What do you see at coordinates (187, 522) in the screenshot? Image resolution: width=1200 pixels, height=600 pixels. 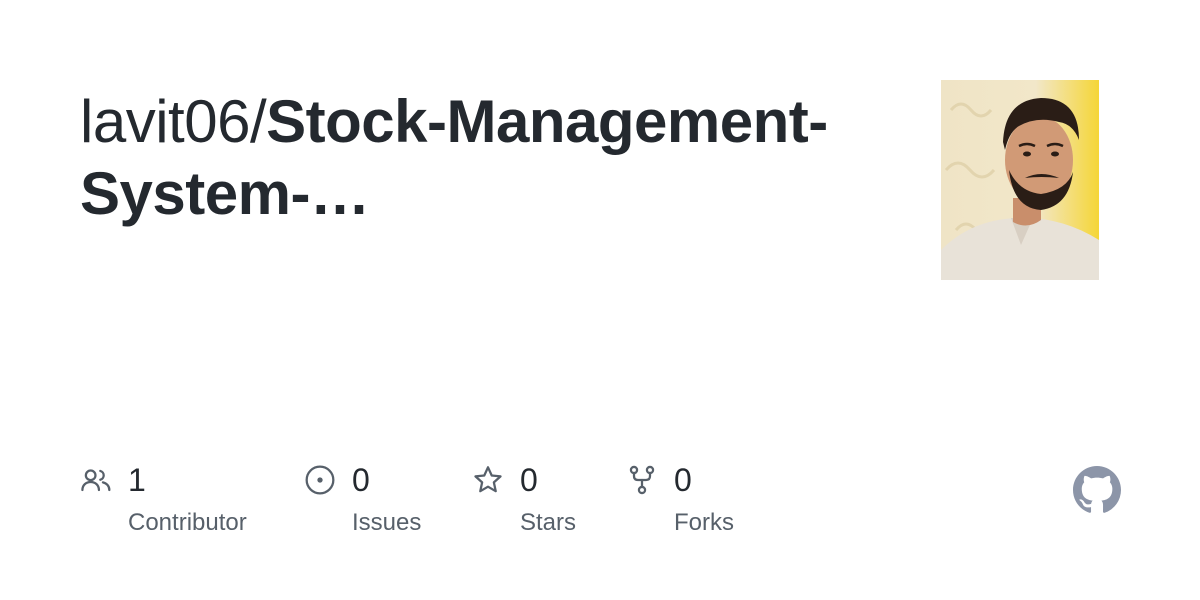 I see `contributor-label: Contributor` at bounding box center [187, 522].